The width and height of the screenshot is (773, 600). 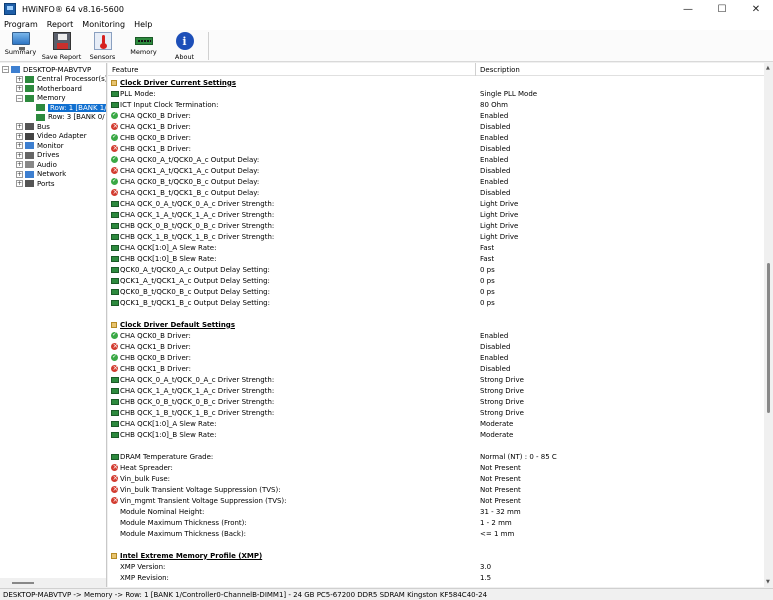 I want to click on sensors-button: Sensors, so click(x=102, y=46).